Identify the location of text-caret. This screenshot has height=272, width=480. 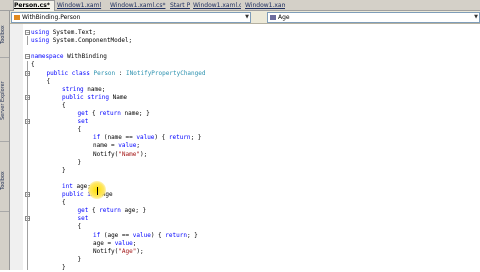
(97, 191).